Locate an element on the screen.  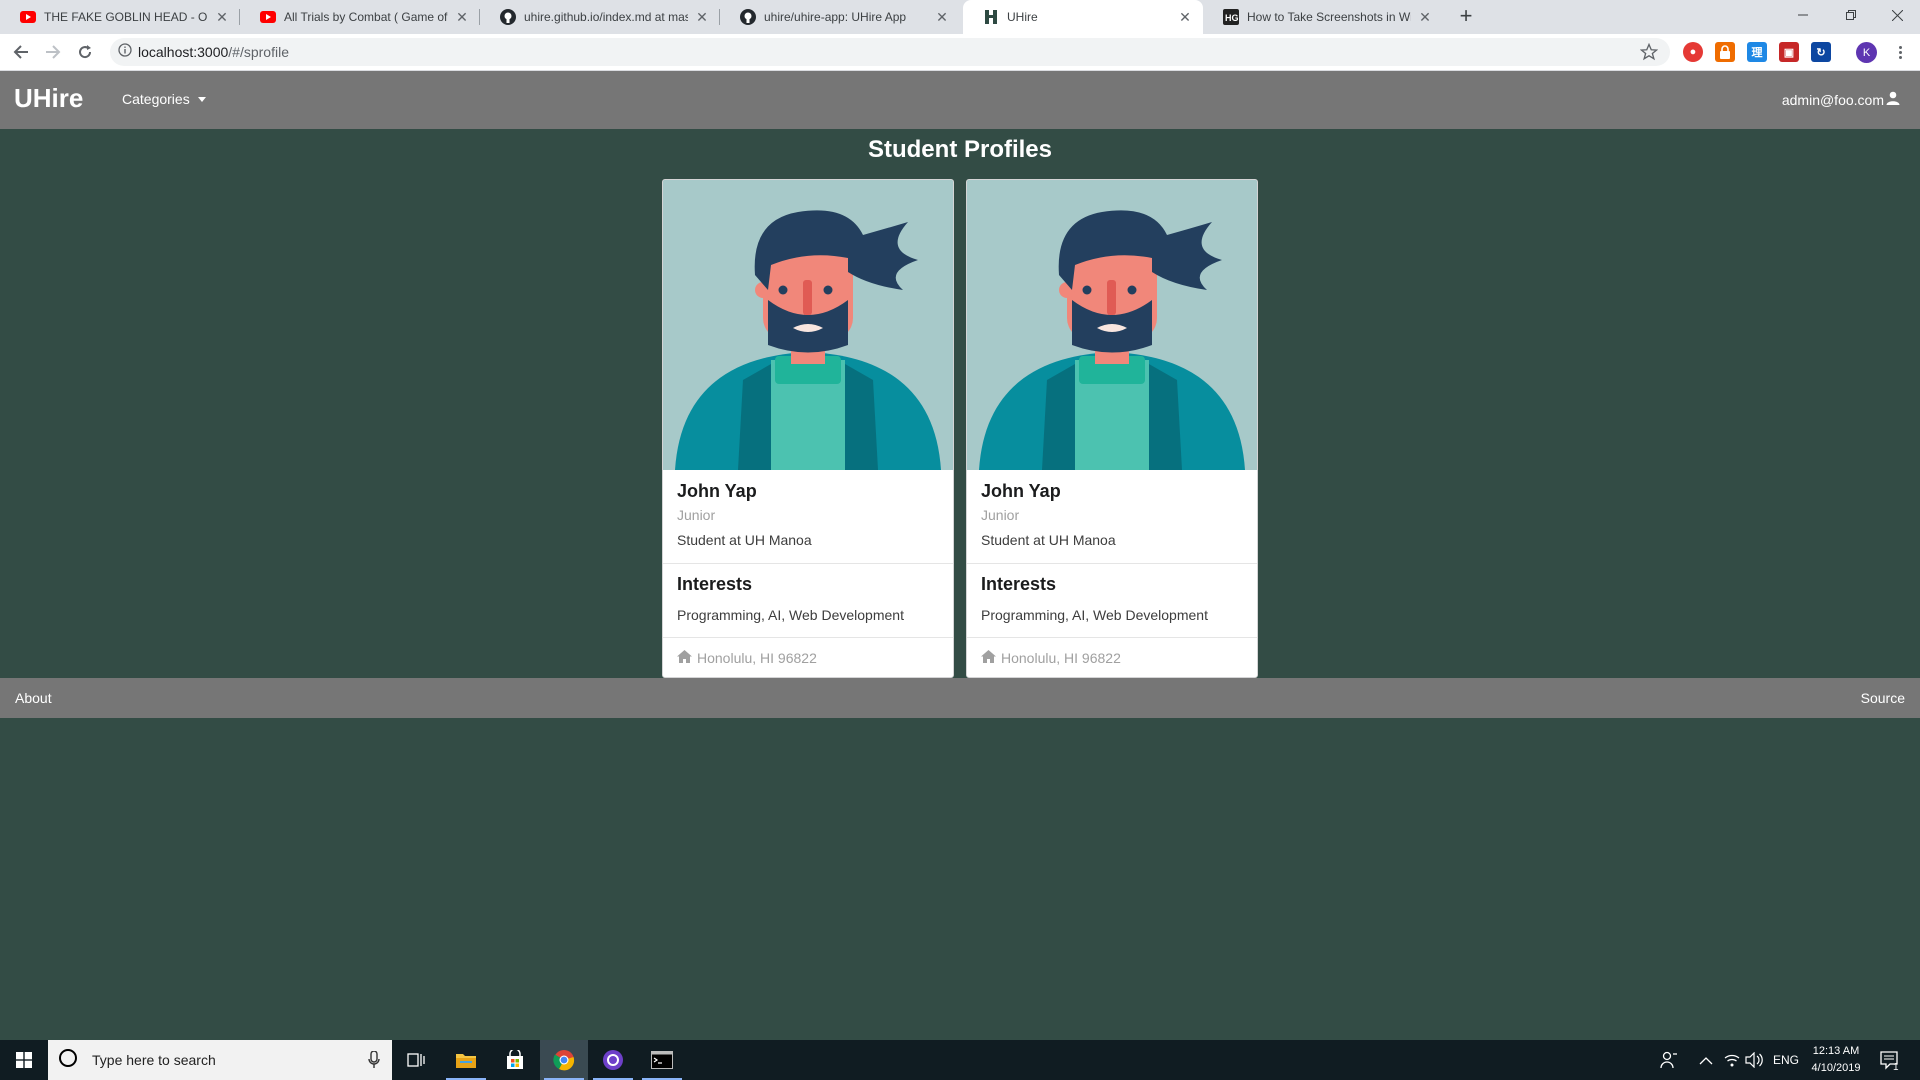
task-view-icon is located at coordinates (416, 1060).